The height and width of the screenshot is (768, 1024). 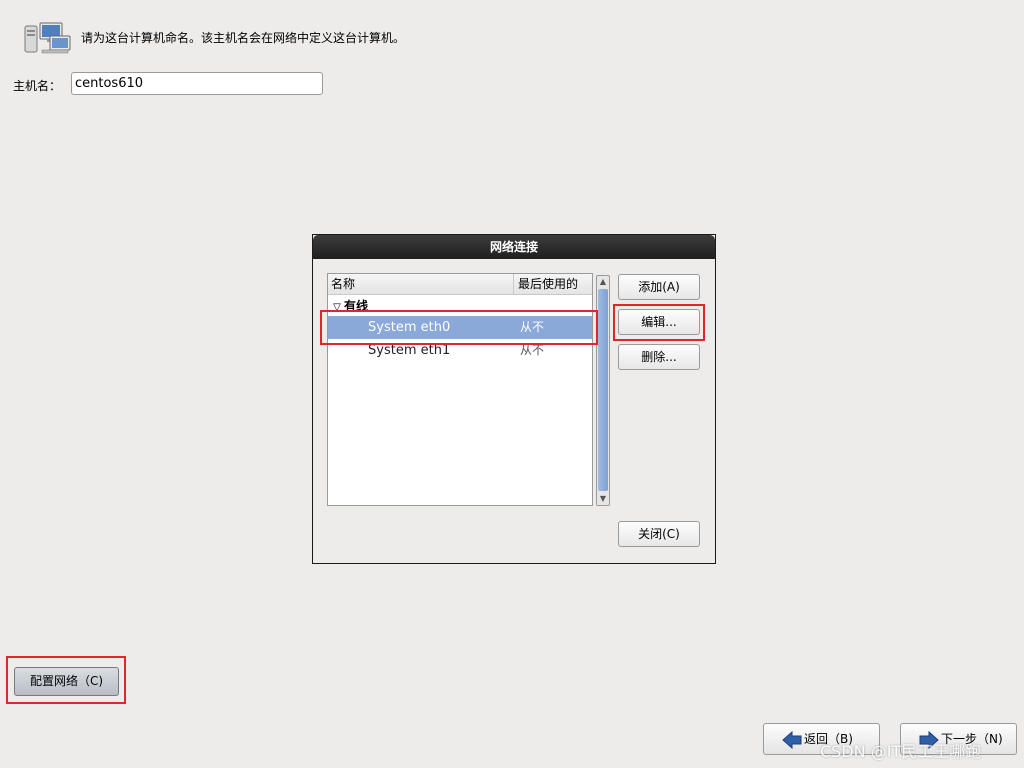 What do you see at coordinates (409, 327) in the screenshot?
I see `connection-name: System eth0` at bounding box center [409, 327].